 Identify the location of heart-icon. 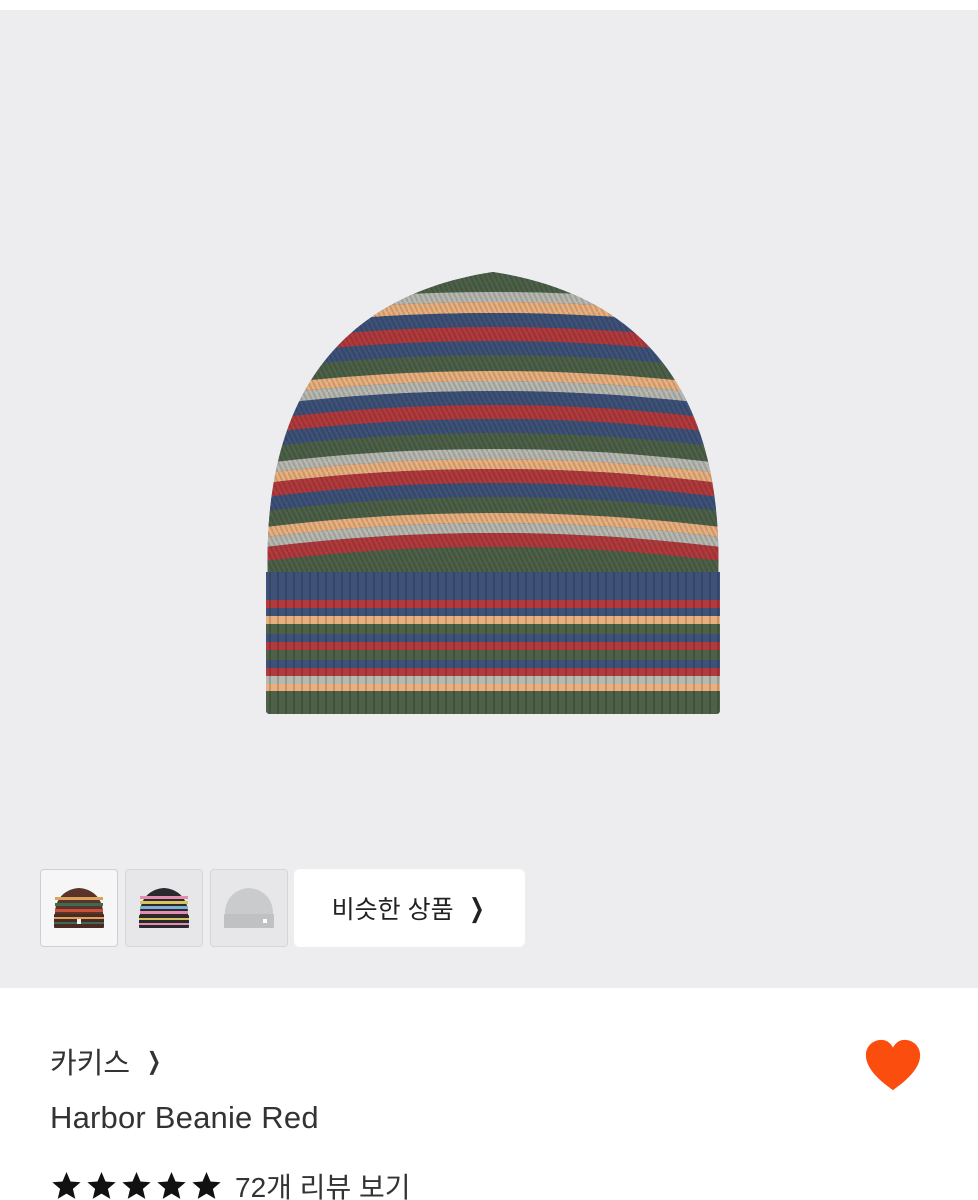
(893, 1067).